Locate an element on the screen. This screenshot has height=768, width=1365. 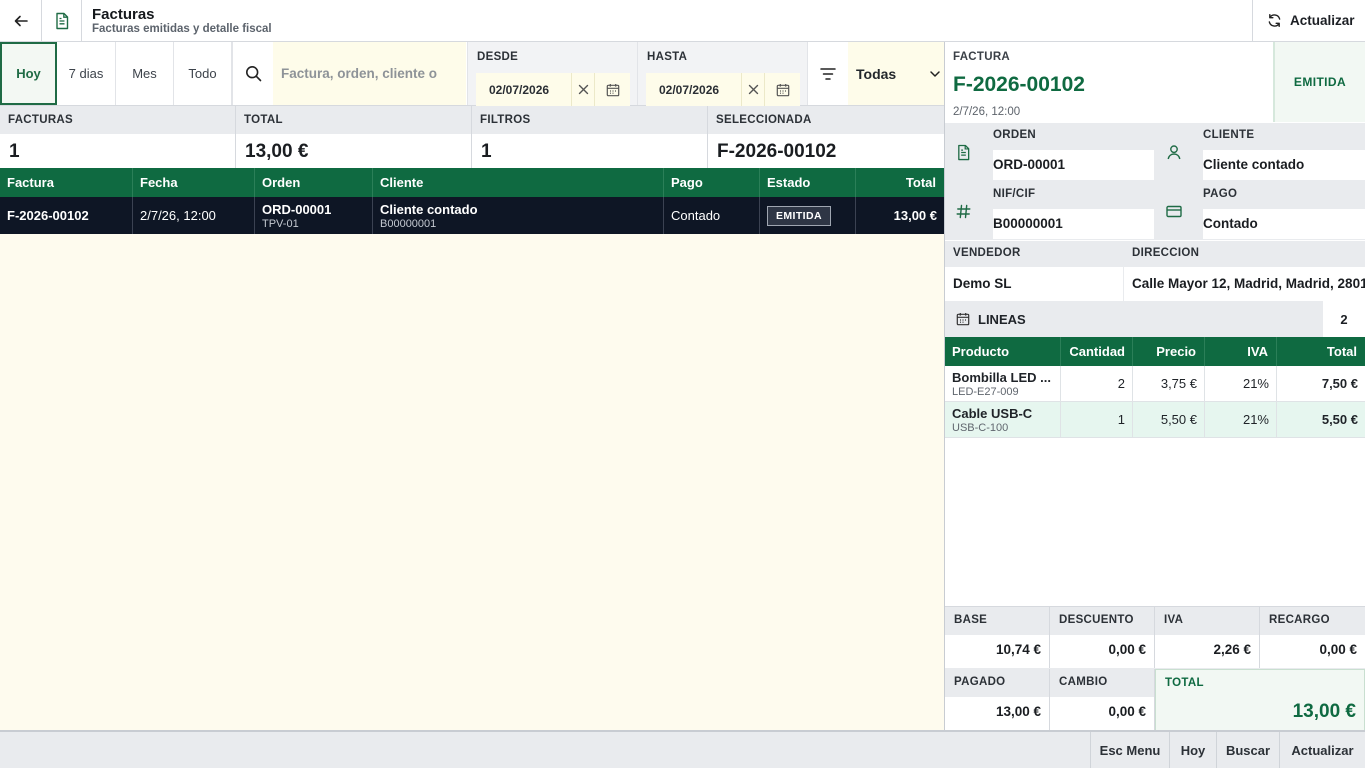
lines-count: 2 is located at coordinates (1344, 319).